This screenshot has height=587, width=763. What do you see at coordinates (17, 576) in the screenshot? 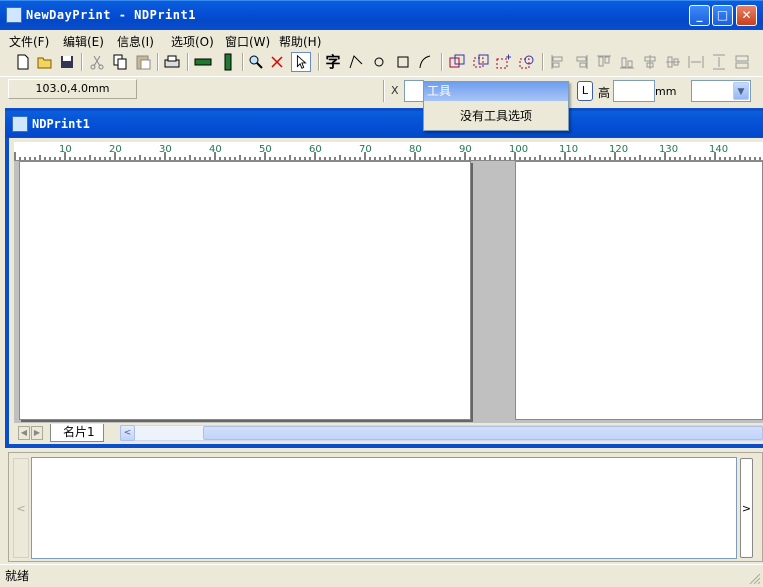
I see `status-text: 就绪` at bounding box center [17, 576].